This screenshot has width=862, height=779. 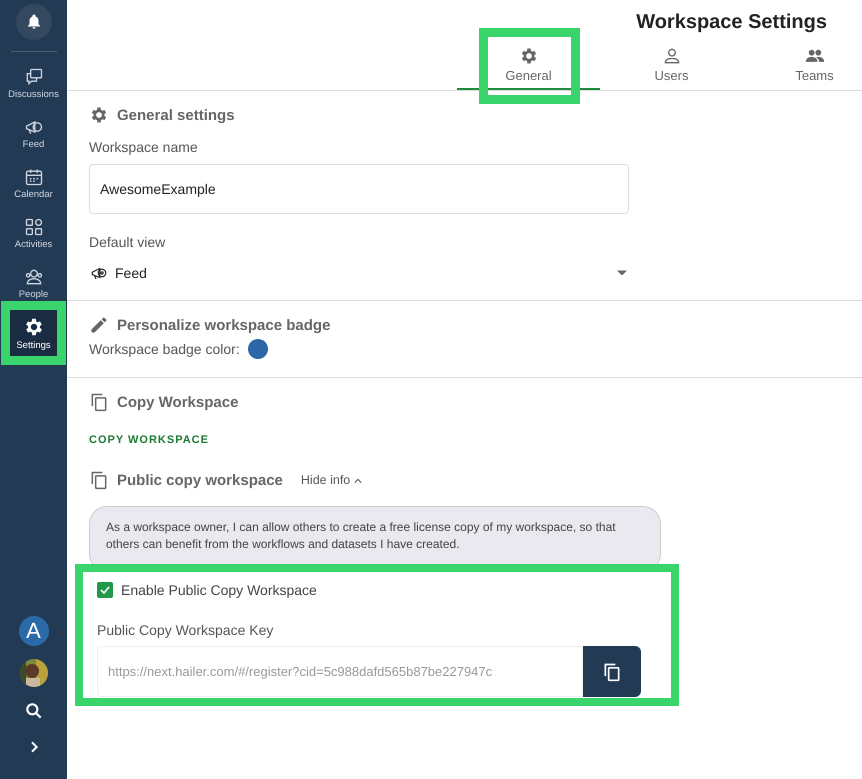 I want to click on tab: Users, so click(x=671, y=67).